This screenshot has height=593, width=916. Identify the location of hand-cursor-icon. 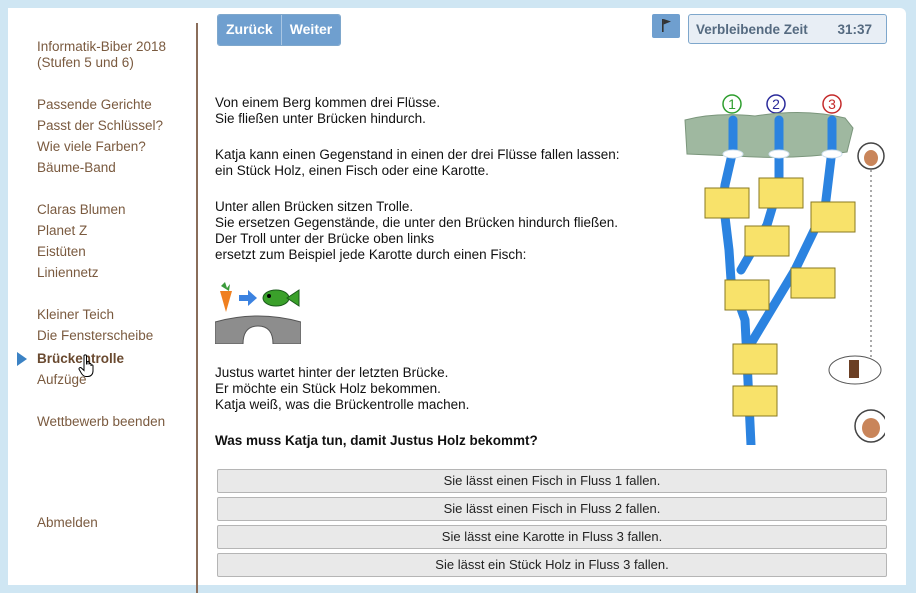
(86, 365).